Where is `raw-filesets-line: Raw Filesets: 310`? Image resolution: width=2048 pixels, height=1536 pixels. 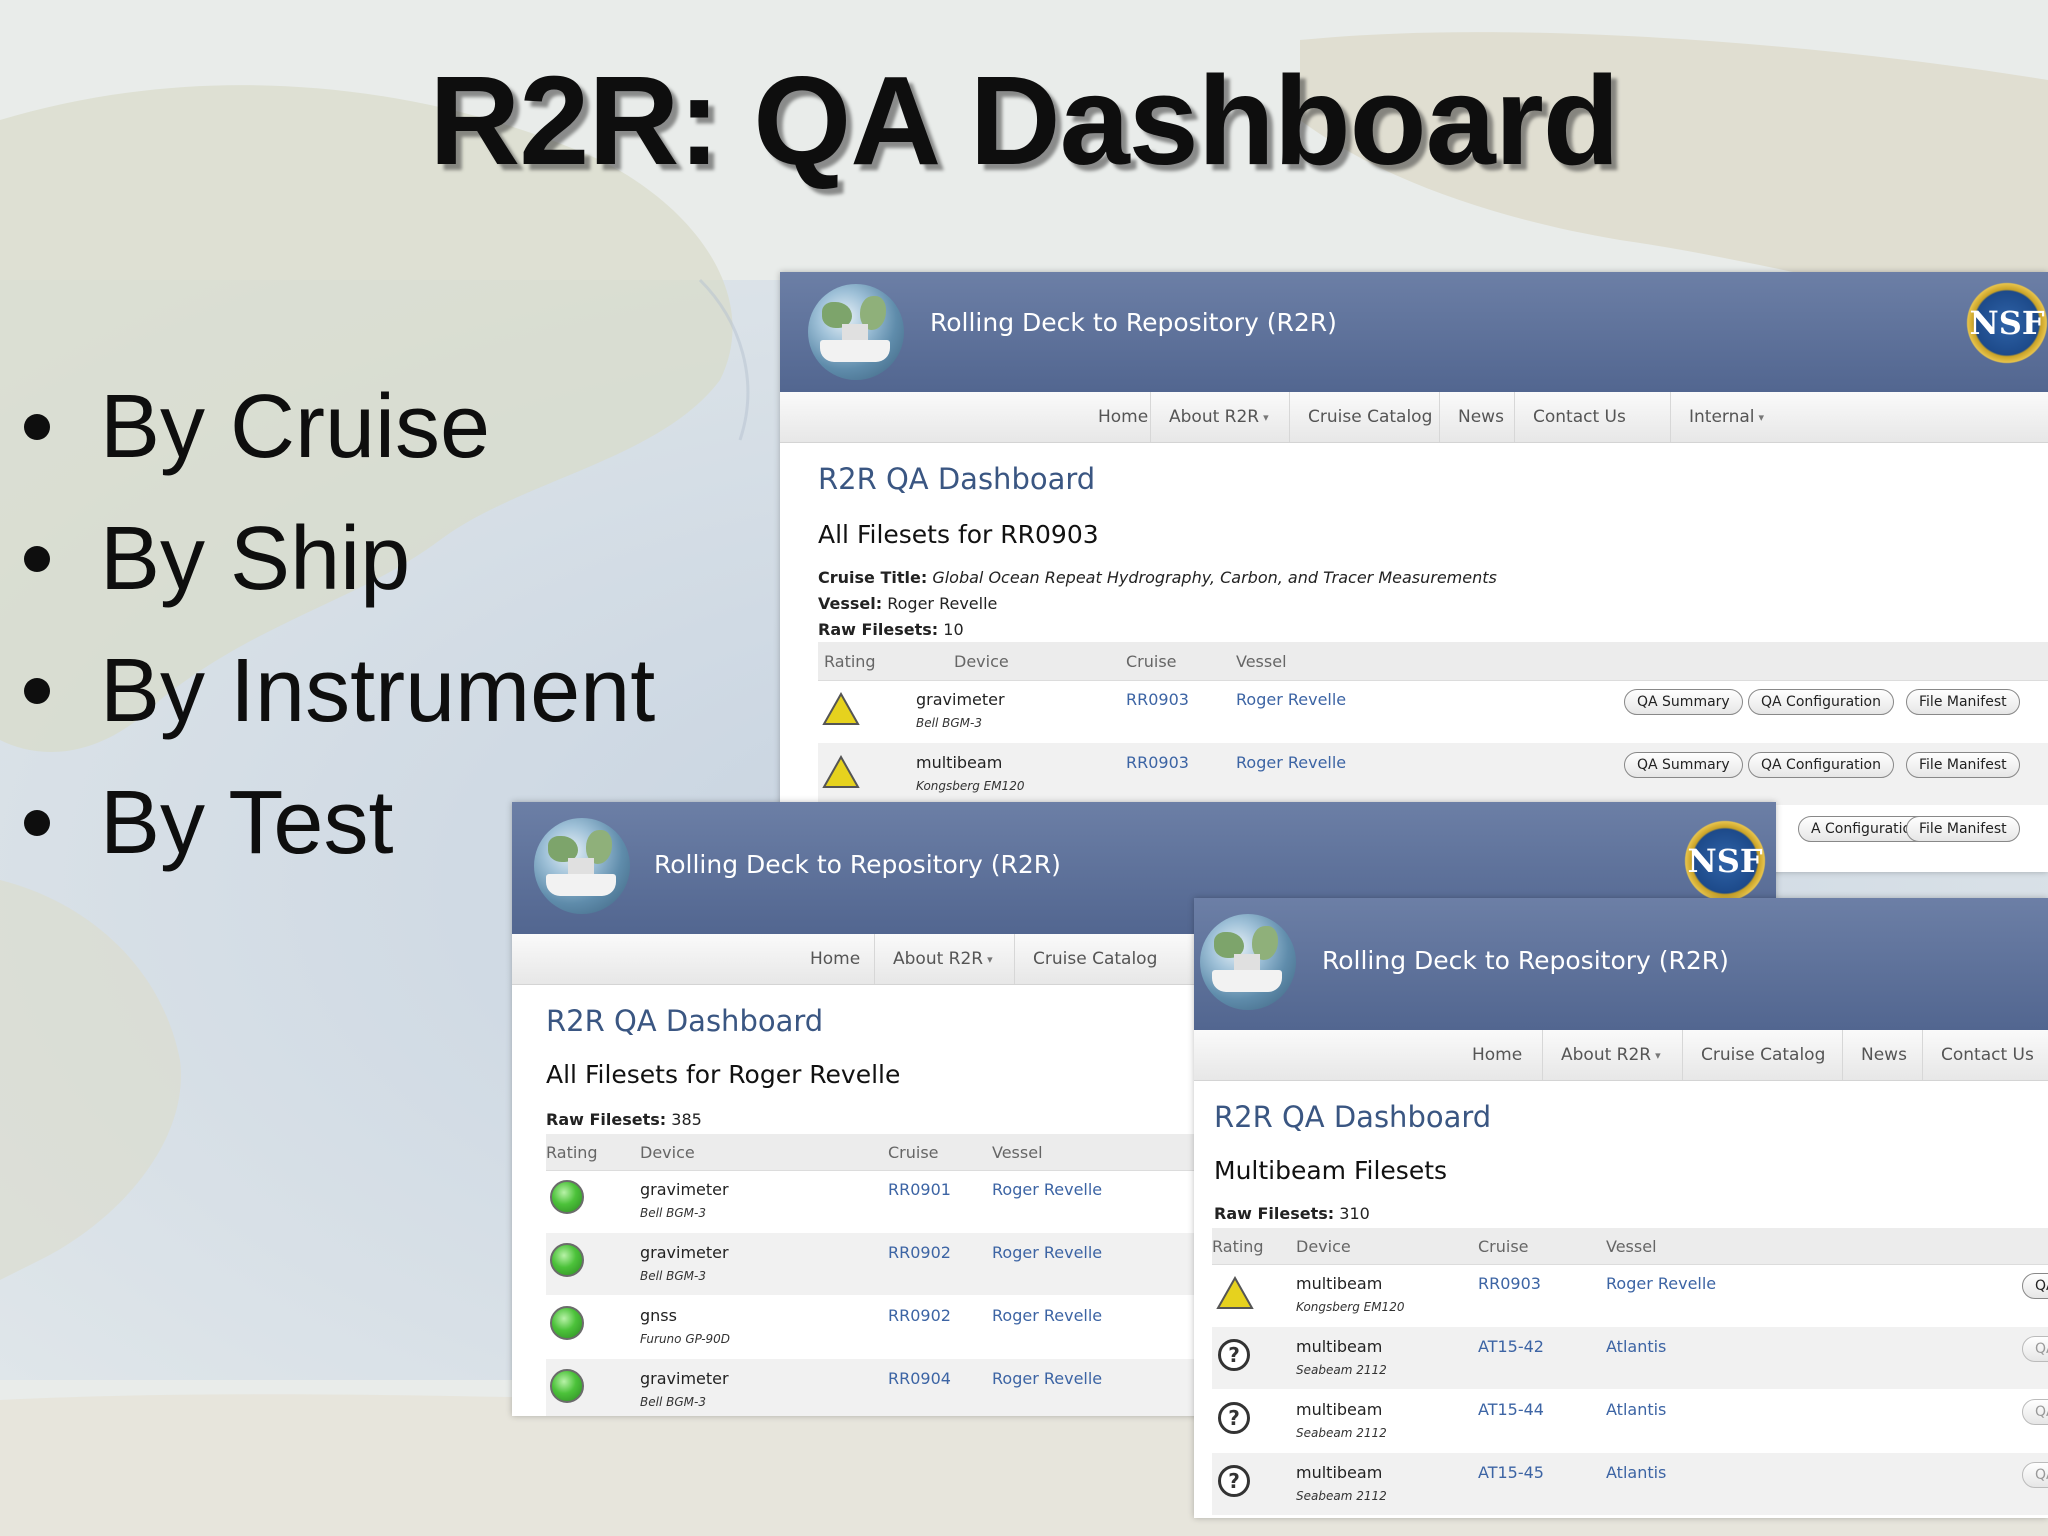
raw-filesets-line: Raw Filesets: 310 is located at coordinates (1292, 1213).